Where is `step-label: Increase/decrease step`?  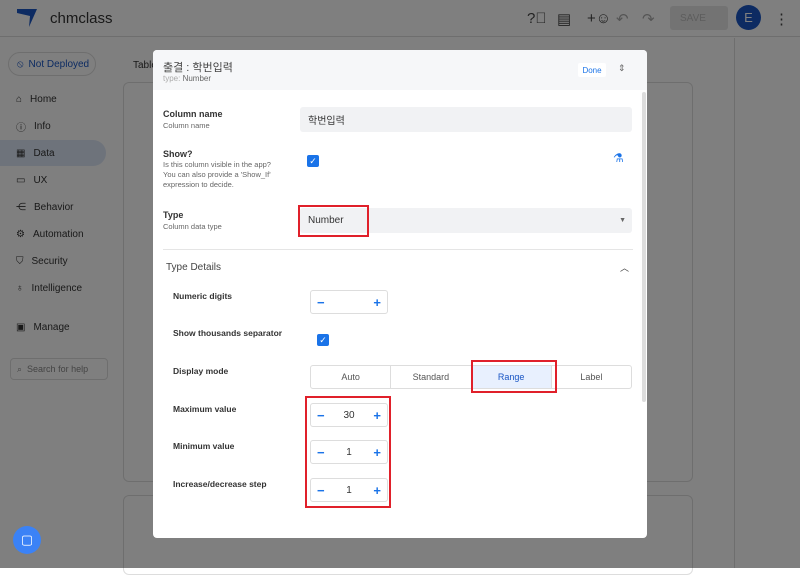
step-label: Increase/decrease step is located at coordinates (220, 484).